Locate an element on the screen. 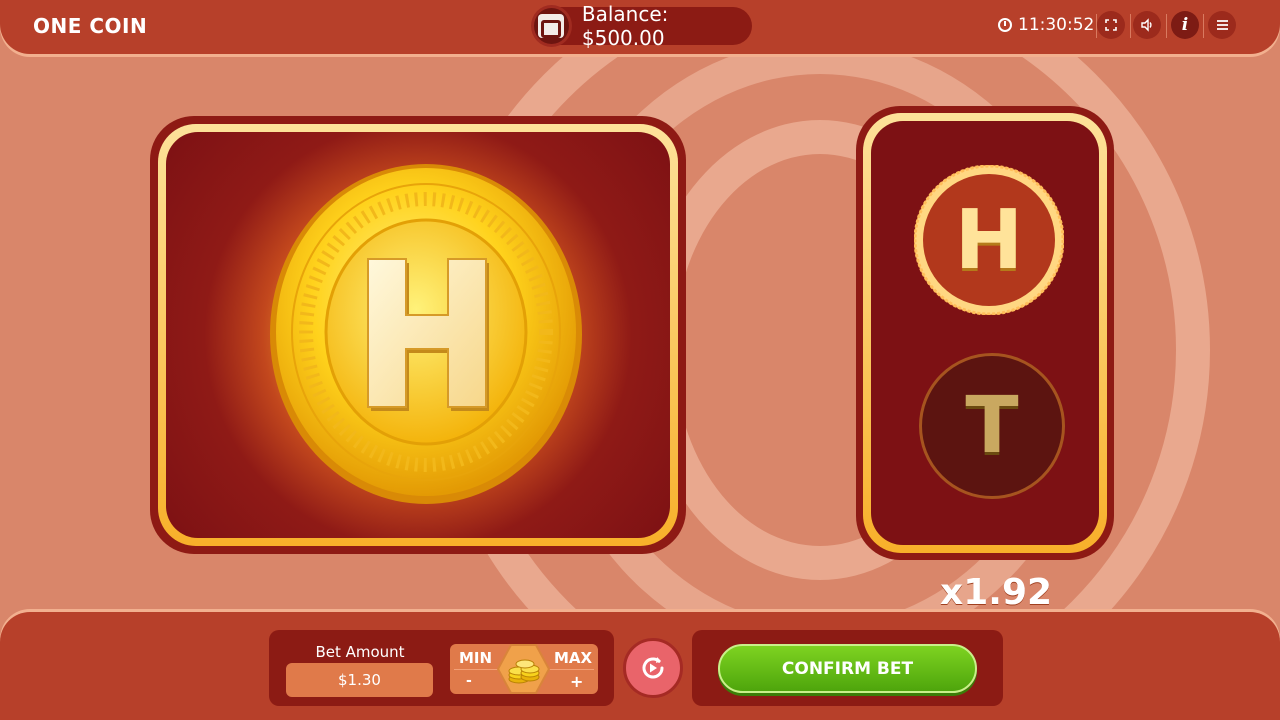 This screenshot has width=1280, height=720. clock-time: 11:30:52 is located at coordinates (1056, 25).